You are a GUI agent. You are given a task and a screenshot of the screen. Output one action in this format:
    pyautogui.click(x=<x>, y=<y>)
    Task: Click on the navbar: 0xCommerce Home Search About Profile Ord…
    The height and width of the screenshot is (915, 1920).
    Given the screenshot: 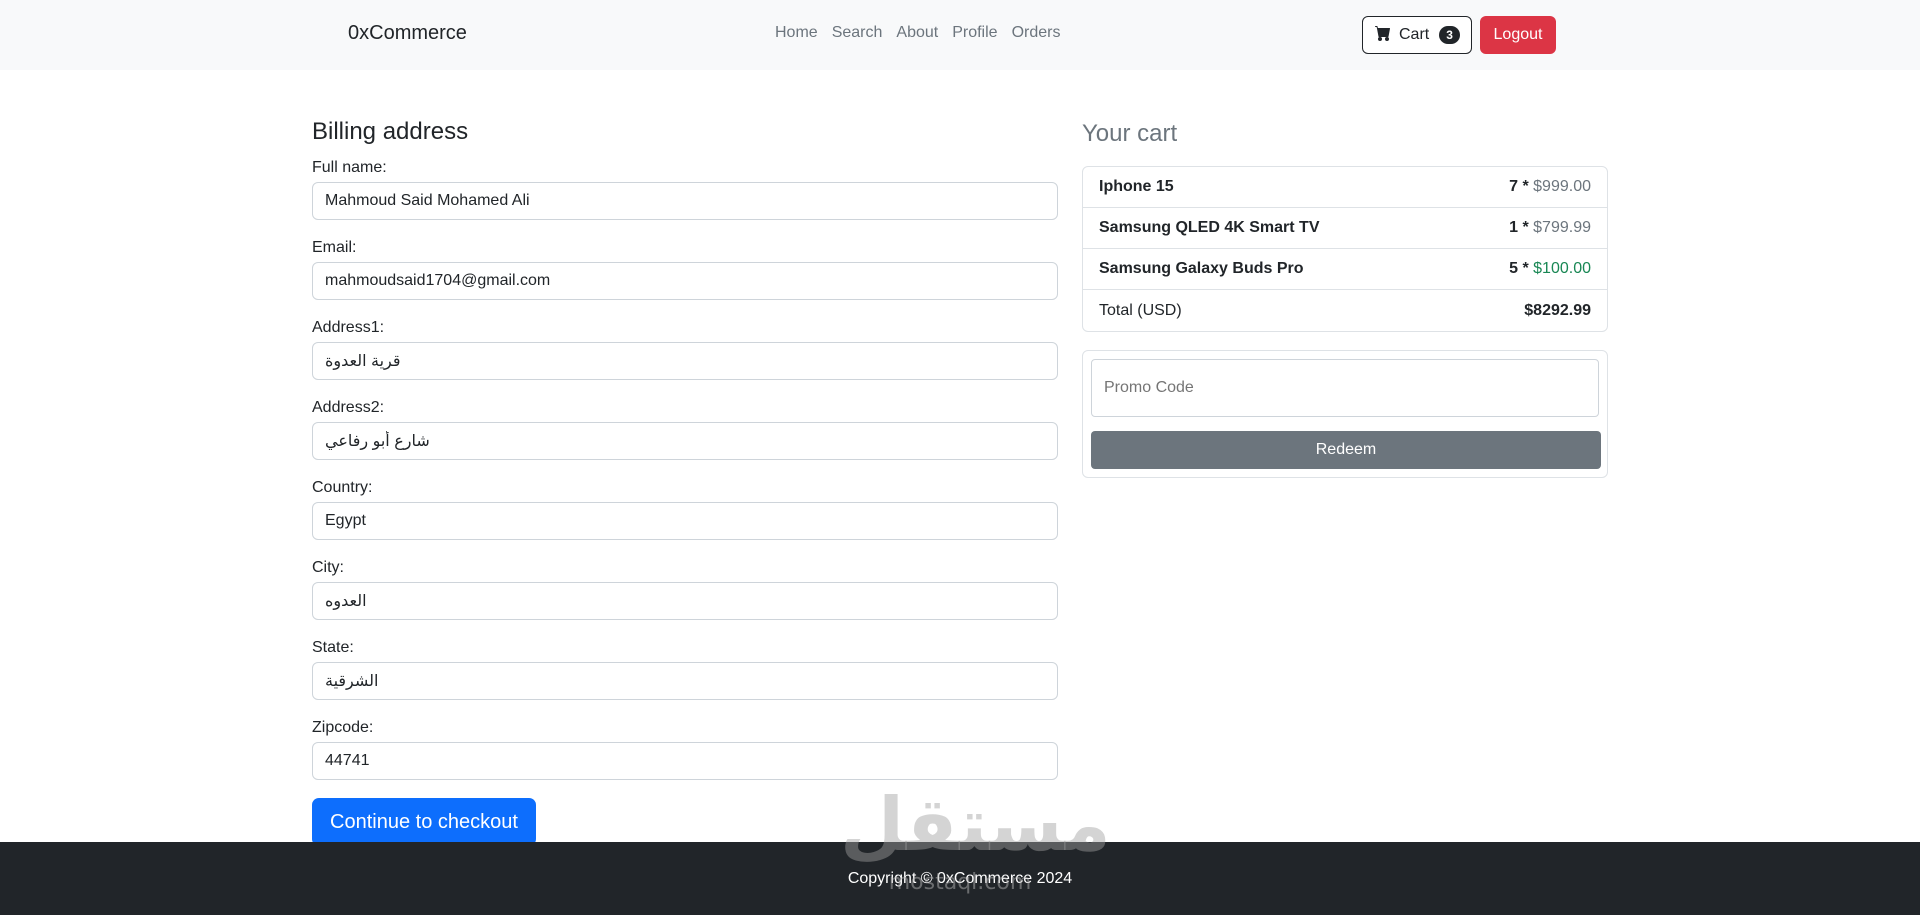 What is the action you would take?
    pyautogui.click(x=960, y=35)
    